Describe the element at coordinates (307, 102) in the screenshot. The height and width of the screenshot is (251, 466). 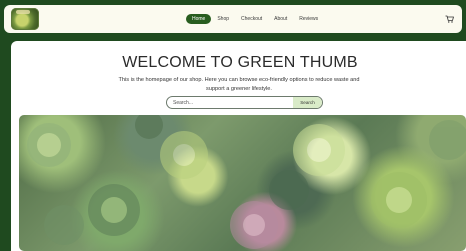
I see `search-button: Search` at that location.